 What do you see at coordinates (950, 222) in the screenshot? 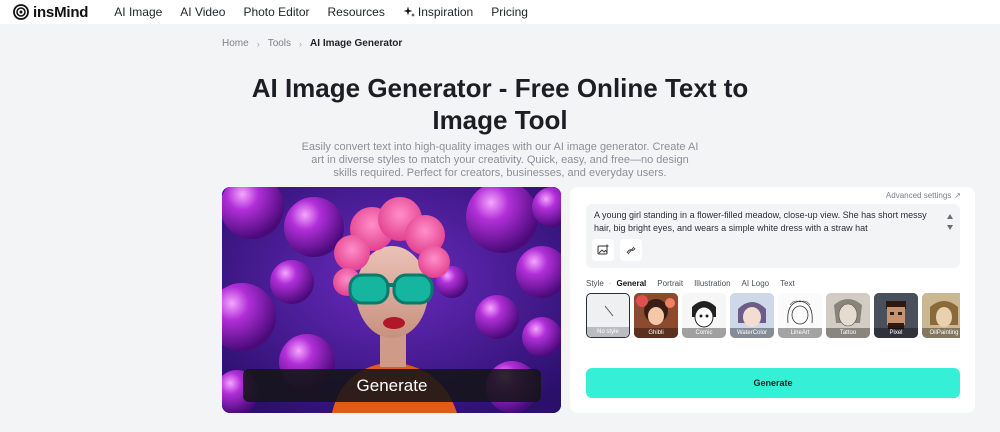
I see `scroll-arrows-icon` at bounding box center [950, 222].